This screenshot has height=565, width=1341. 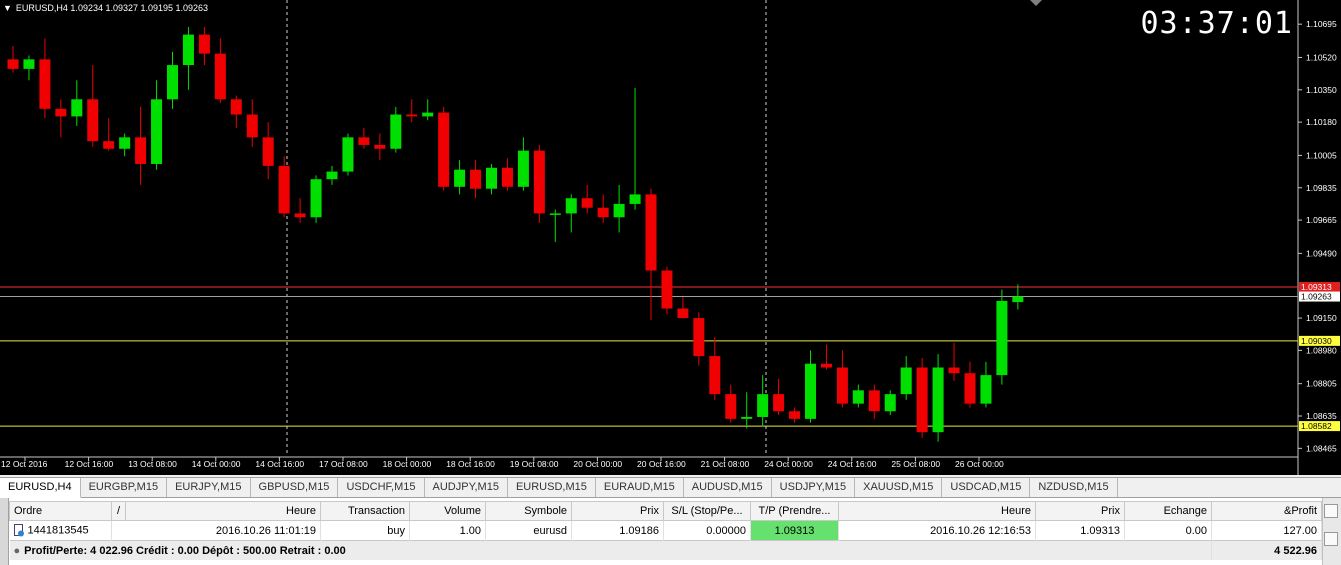 What do you see at coordinates (1266, 511) in the screenshot?
I see `column-header: &Profit` at bounding box center [1266, 511].